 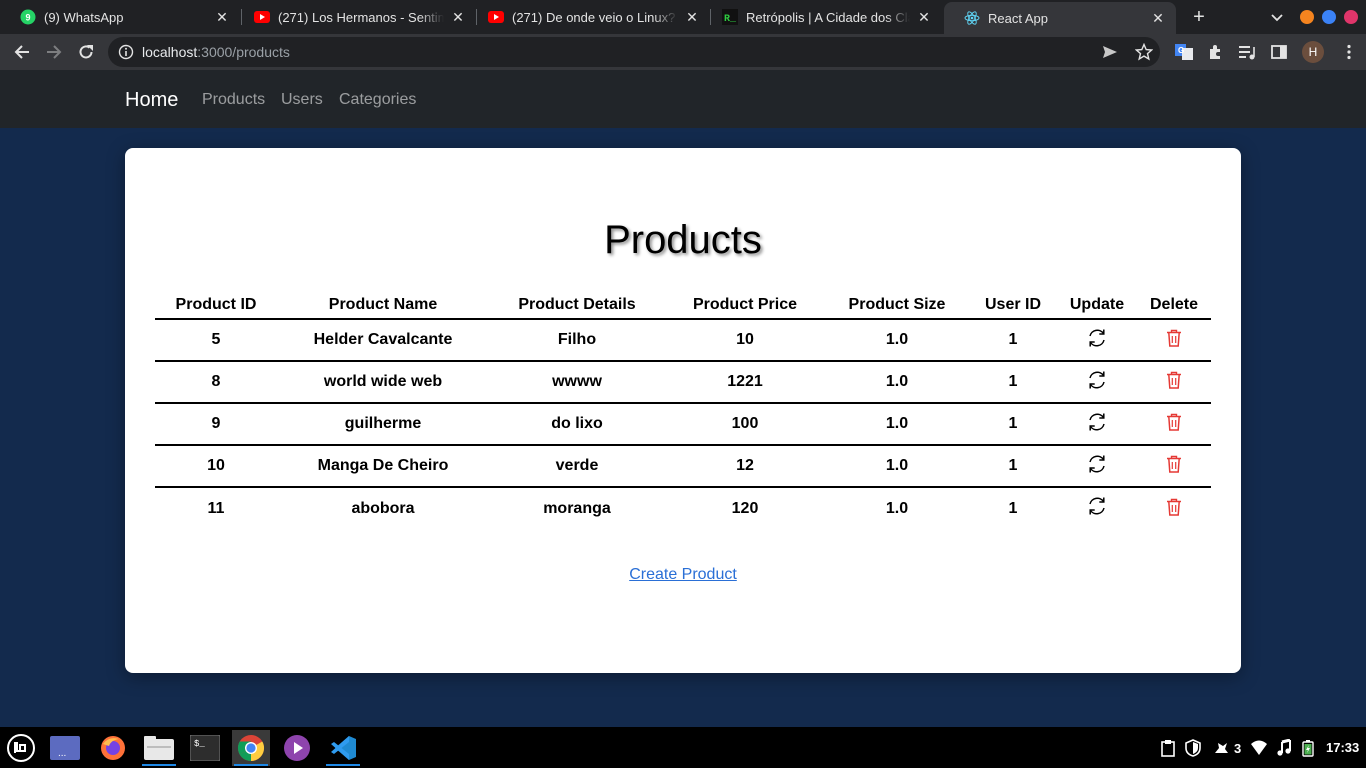 I want to click on media-queue-icon, so click(x=1247, y=52).